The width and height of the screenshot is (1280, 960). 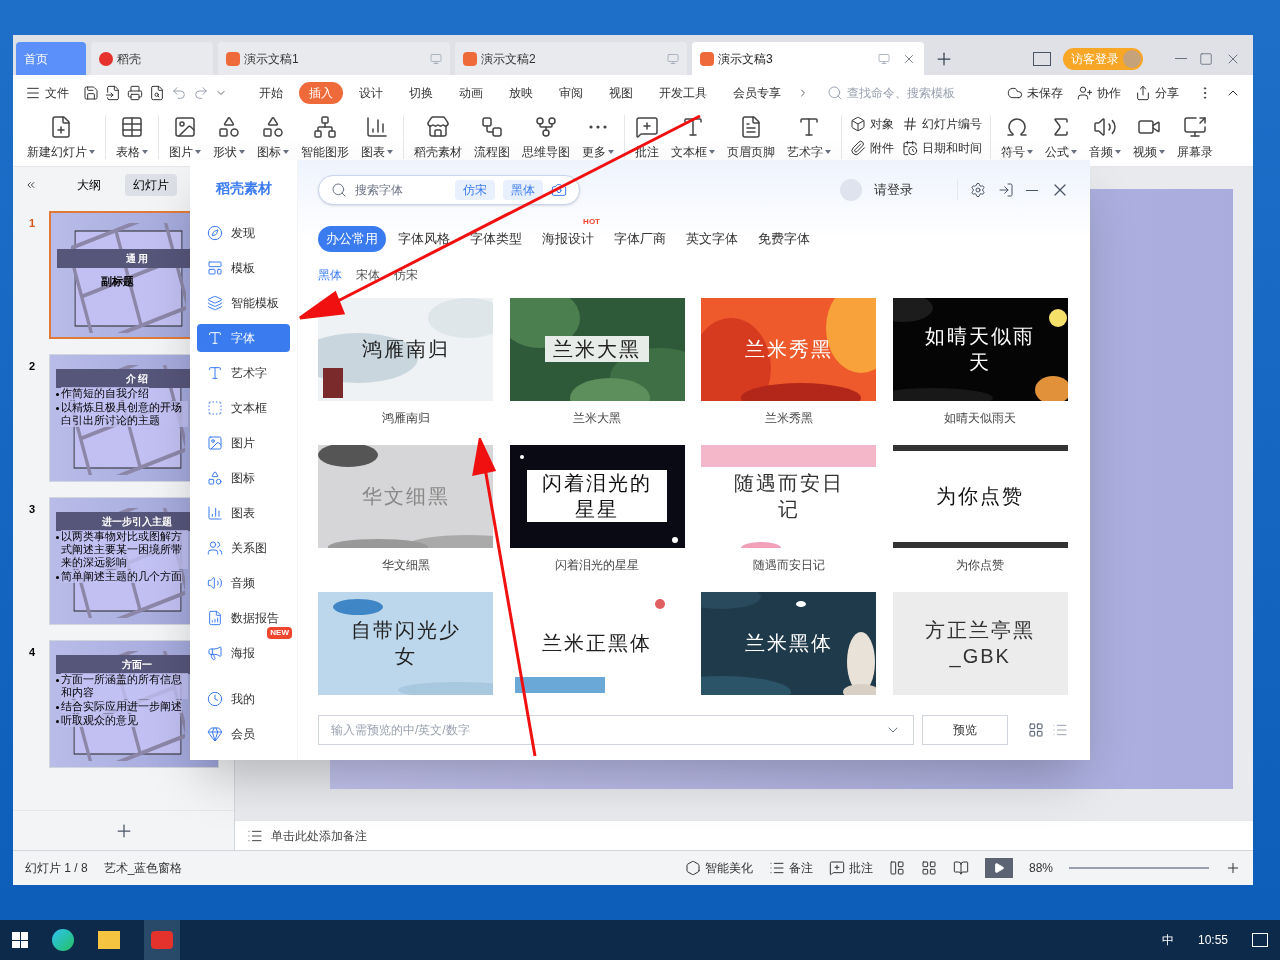 I want to click on search-suggestion-chip: 仿宋, so click(x=475, y=190).